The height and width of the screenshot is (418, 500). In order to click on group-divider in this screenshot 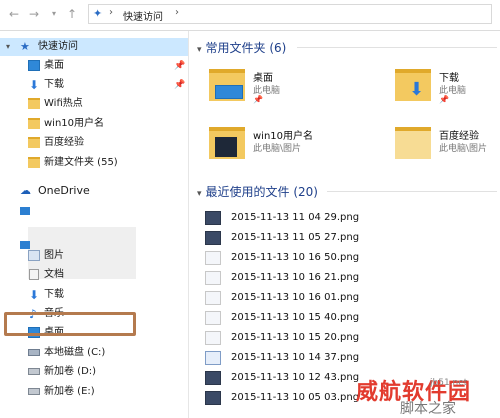, I will do `click(397, 47)`.